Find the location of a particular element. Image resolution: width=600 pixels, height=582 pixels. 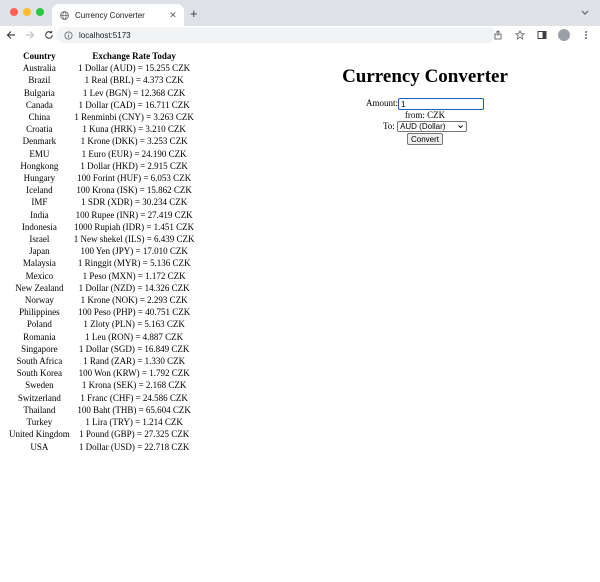

table-row: Hongkong 1 Dollar (HKD) = 2.915 CZK is located at coordinates (102, 166).